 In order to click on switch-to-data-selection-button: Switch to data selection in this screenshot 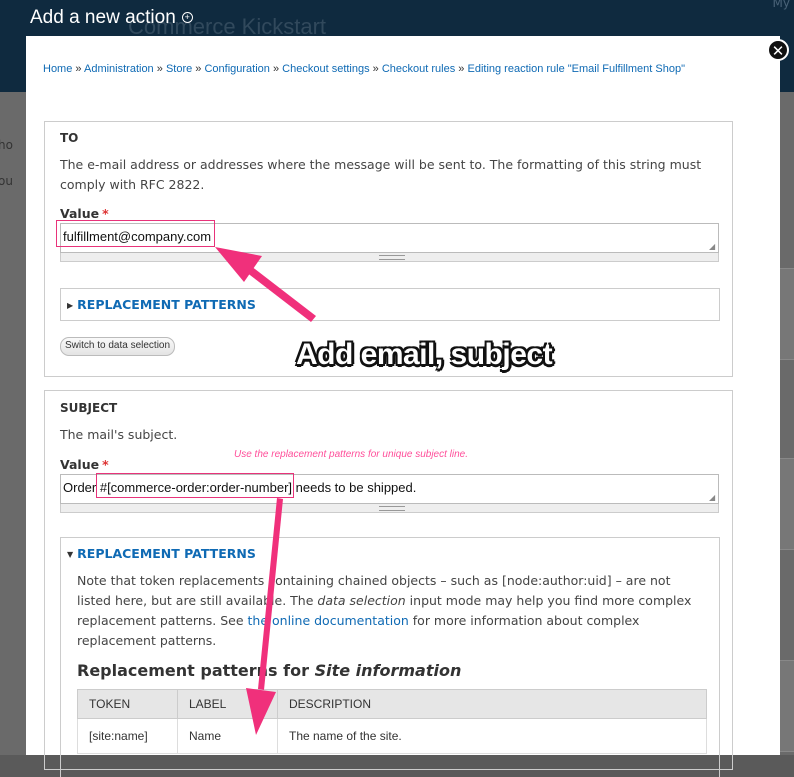, I will do `click(118, 346)`.